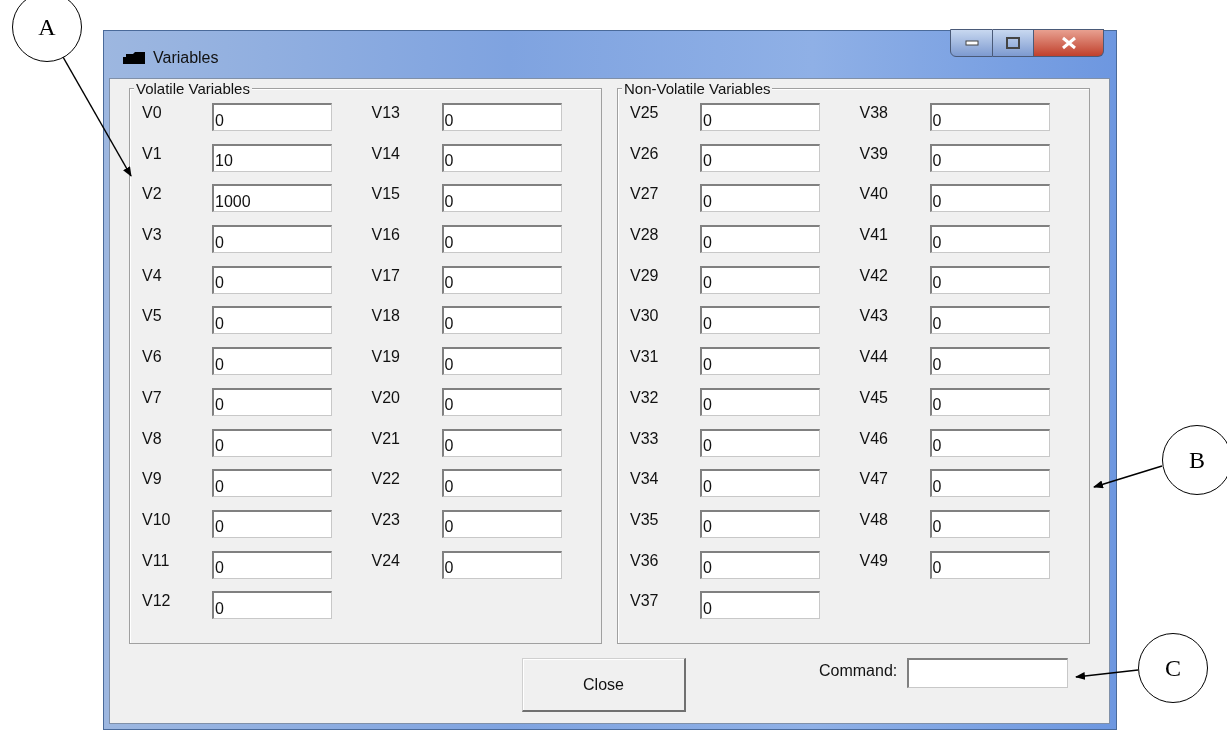 The width and height of the screenshot is (1227, 732). Describe the element at coordinates (152, 235) in the screenshot. I see `variable-label: V3` at that location.